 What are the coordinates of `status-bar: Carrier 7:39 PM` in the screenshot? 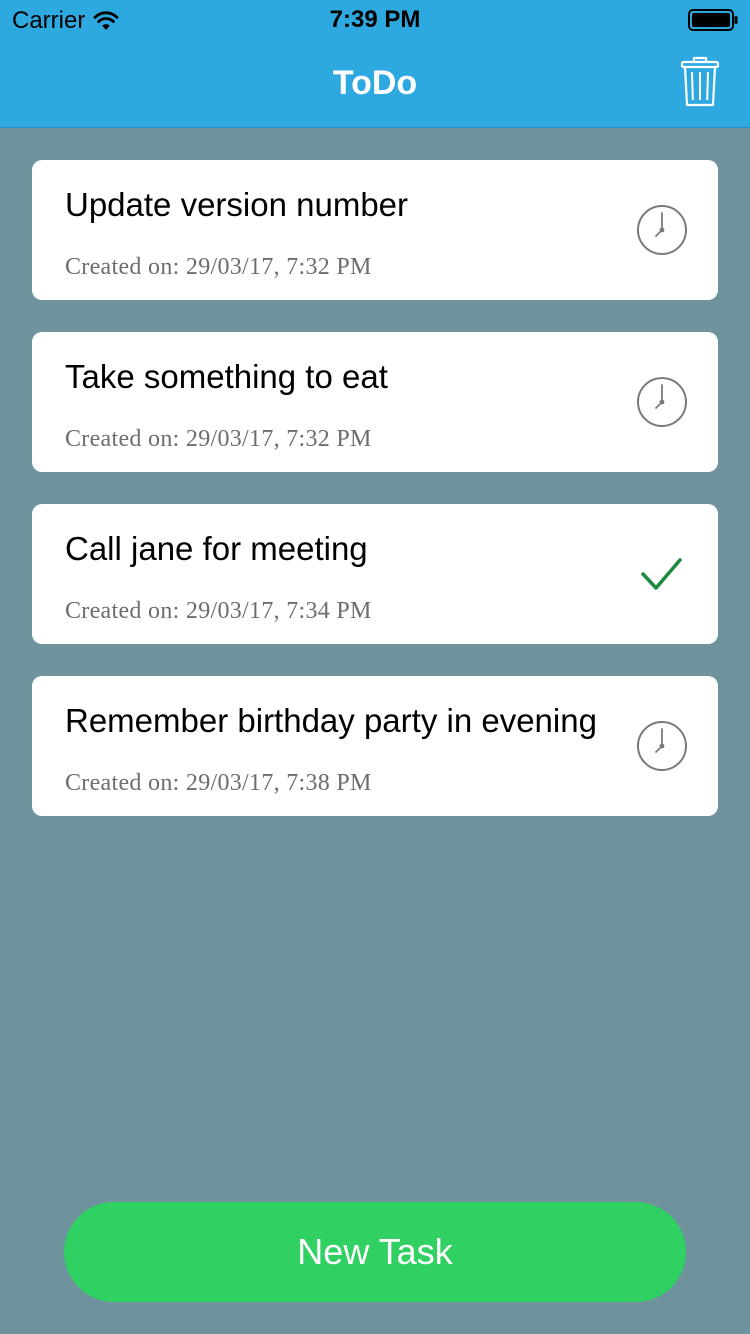 It's located at (375, 20).